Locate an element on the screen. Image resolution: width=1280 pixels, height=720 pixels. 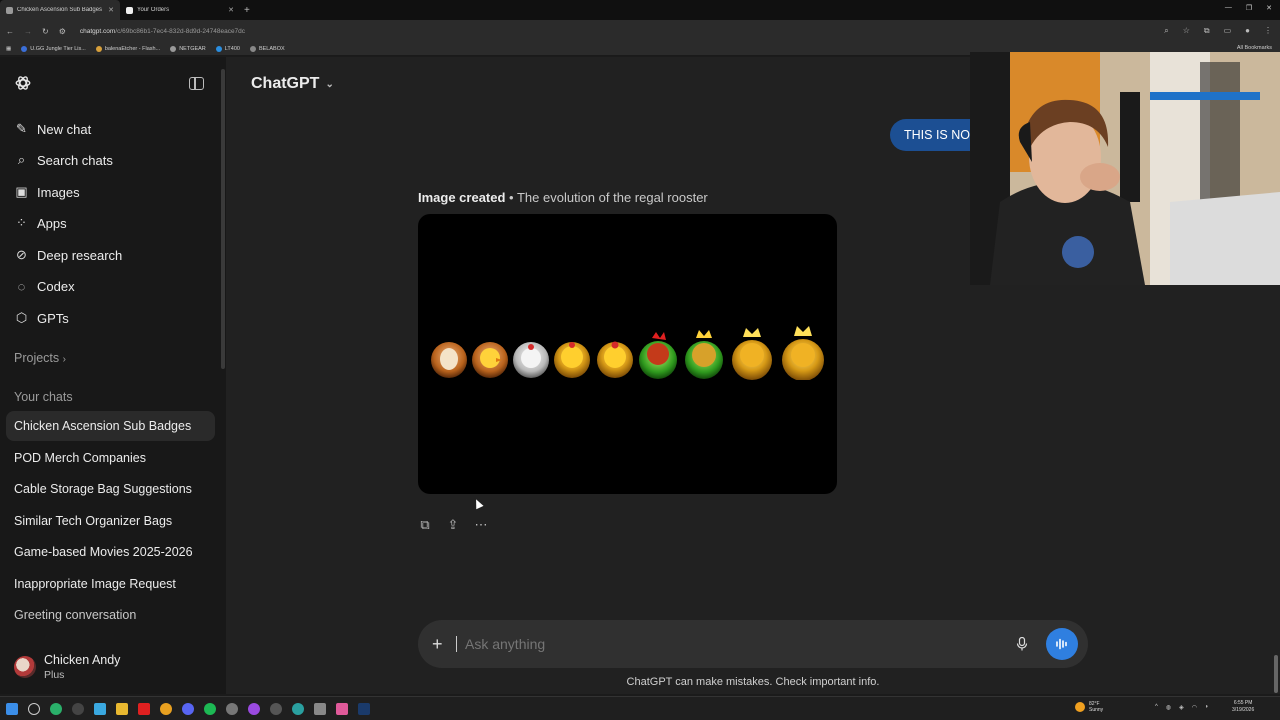
tab-title: Chicken Ascension Sub Badges is located at coordinates (60, 10).